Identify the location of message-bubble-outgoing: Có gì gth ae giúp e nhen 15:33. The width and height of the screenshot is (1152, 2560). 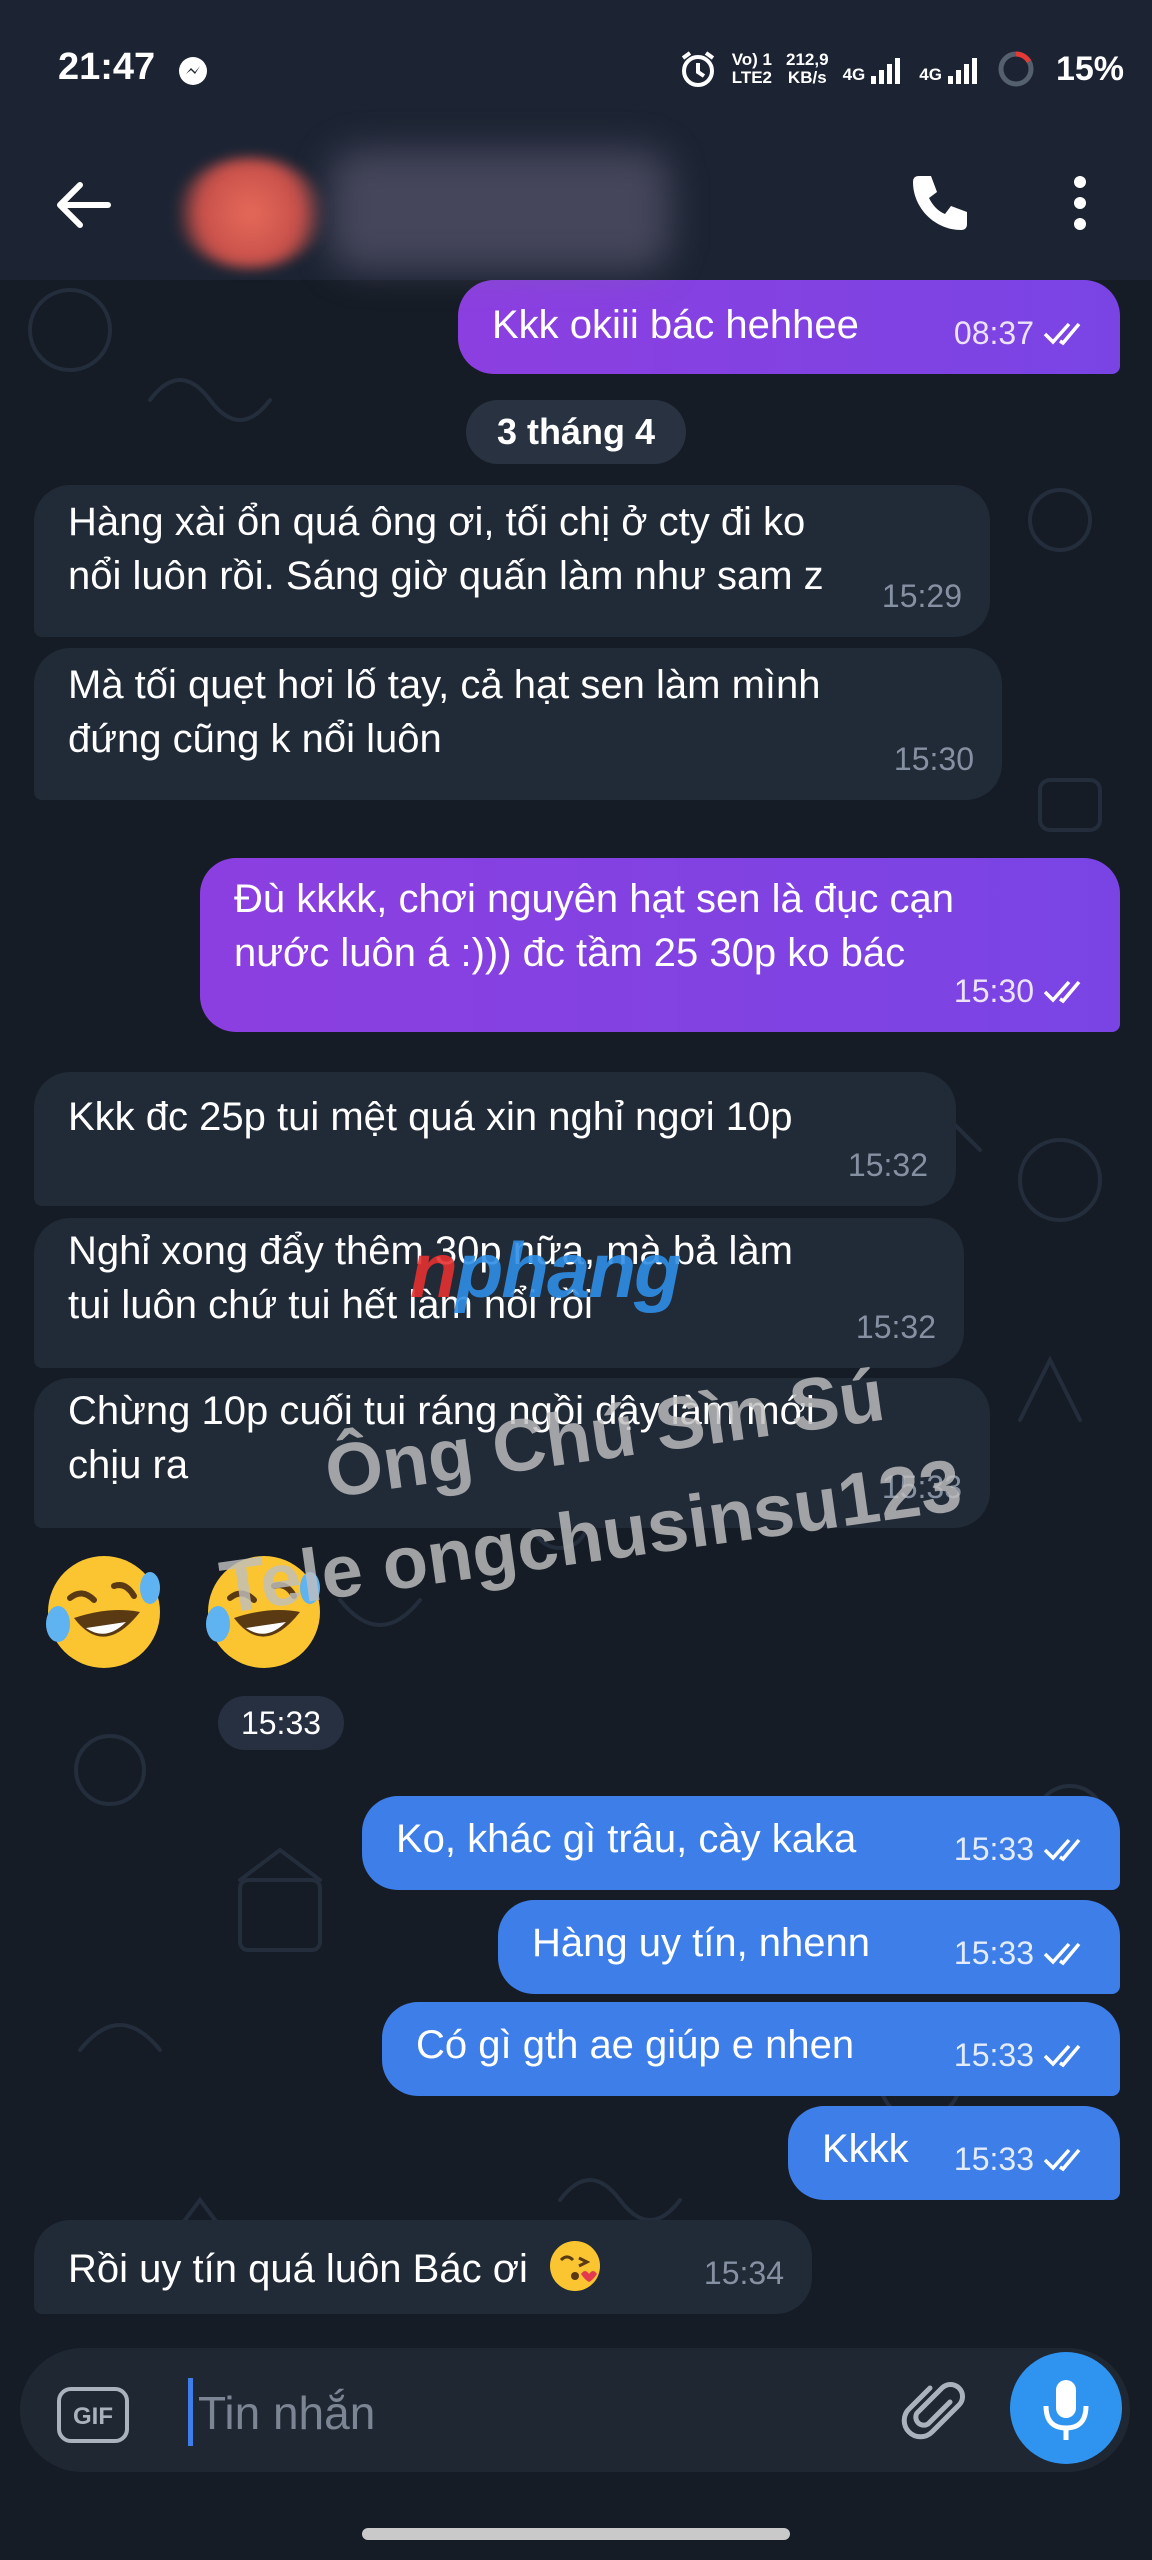
(751, 2049).